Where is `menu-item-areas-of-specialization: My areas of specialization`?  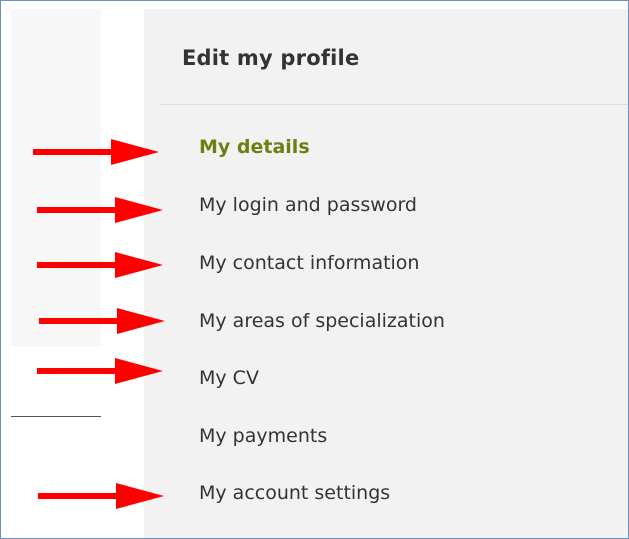 menu-item-areas-of-specialization: My areas of specialization is located at coordinates (322, 321).